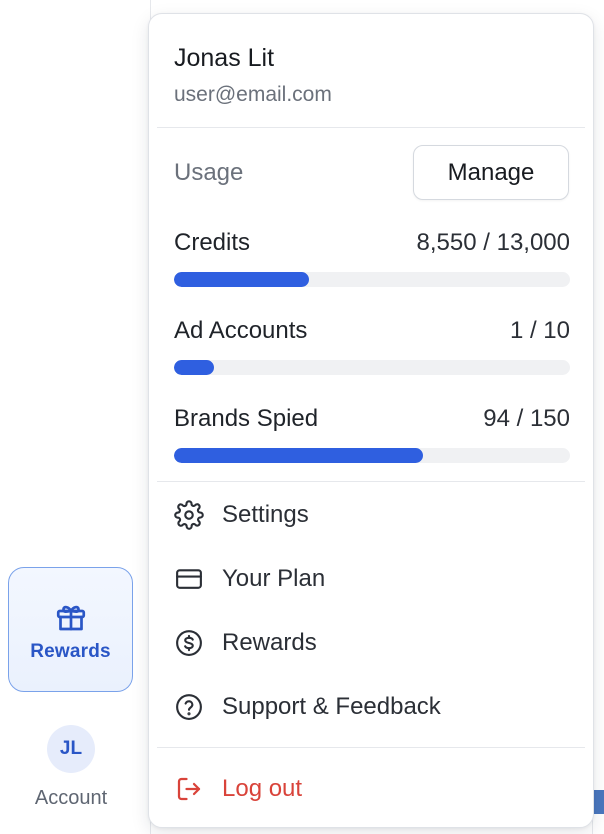  Describe the element at coordinates (189, 707) in the screenshot. I see `help-circle-icon` at that location.